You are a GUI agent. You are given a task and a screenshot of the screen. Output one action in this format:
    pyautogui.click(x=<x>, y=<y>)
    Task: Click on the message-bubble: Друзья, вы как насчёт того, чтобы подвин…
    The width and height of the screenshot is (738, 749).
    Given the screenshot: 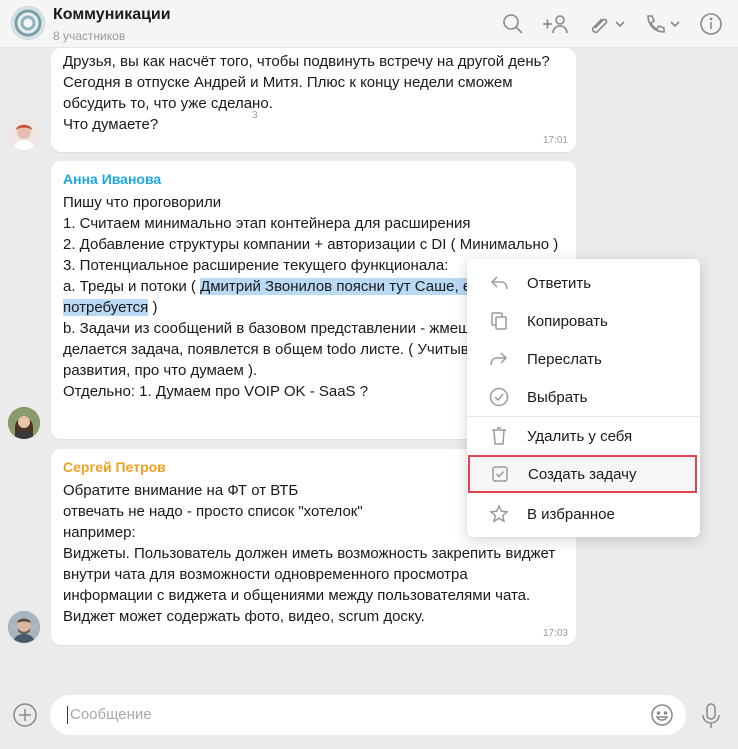 What is the action you would take?
    pyautogui.click(x=313, y=100)
    